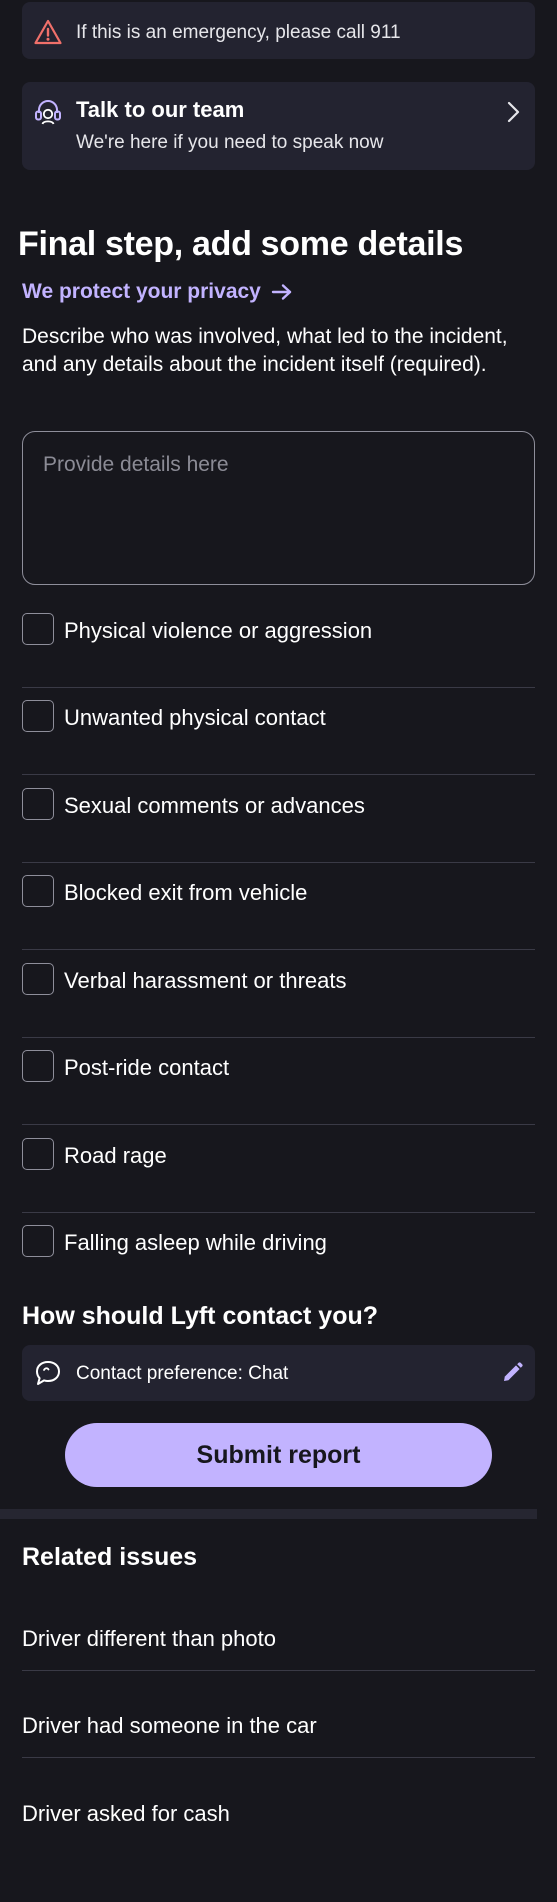 This screenshot has width=557, height=1902. What do you see at coordinates (241, 244) in the screenshot?
I see `page-title: Final step, add some details` at bounding box center [241, 244].